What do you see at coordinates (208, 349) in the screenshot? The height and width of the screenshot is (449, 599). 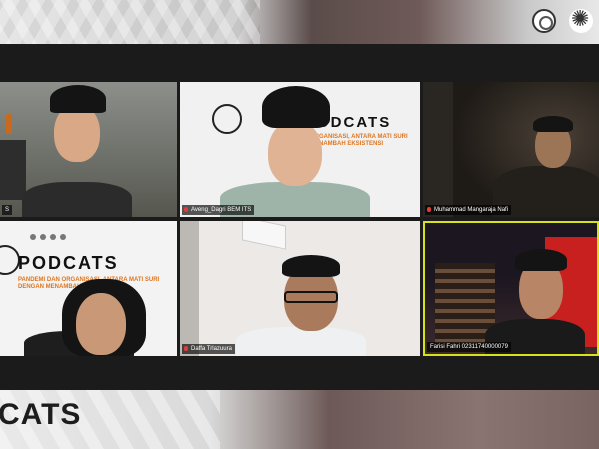 I see `participant-name-tag: Daffa Trlazuura` at bounding box center [208, 349].